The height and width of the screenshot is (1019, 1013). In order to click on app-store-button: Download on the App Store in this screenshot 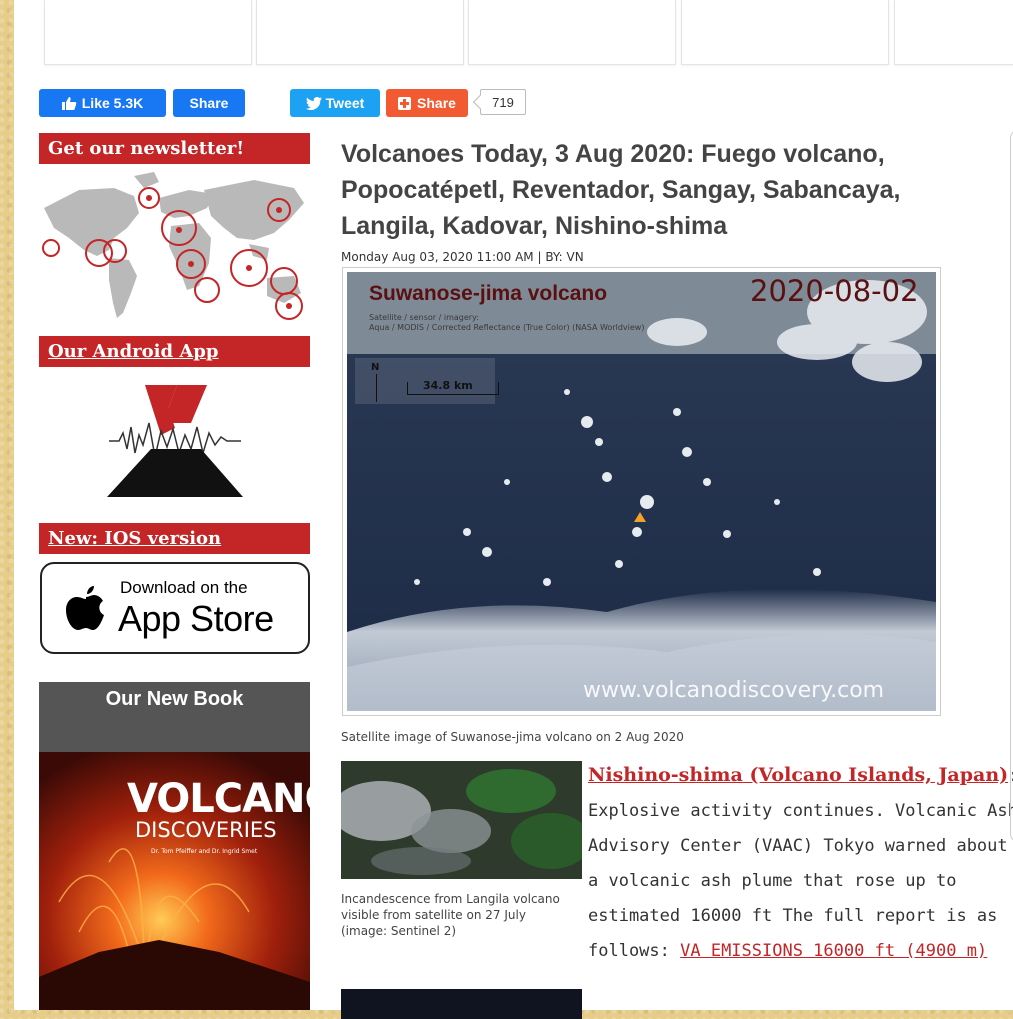, I will do `click(175, 608)`.